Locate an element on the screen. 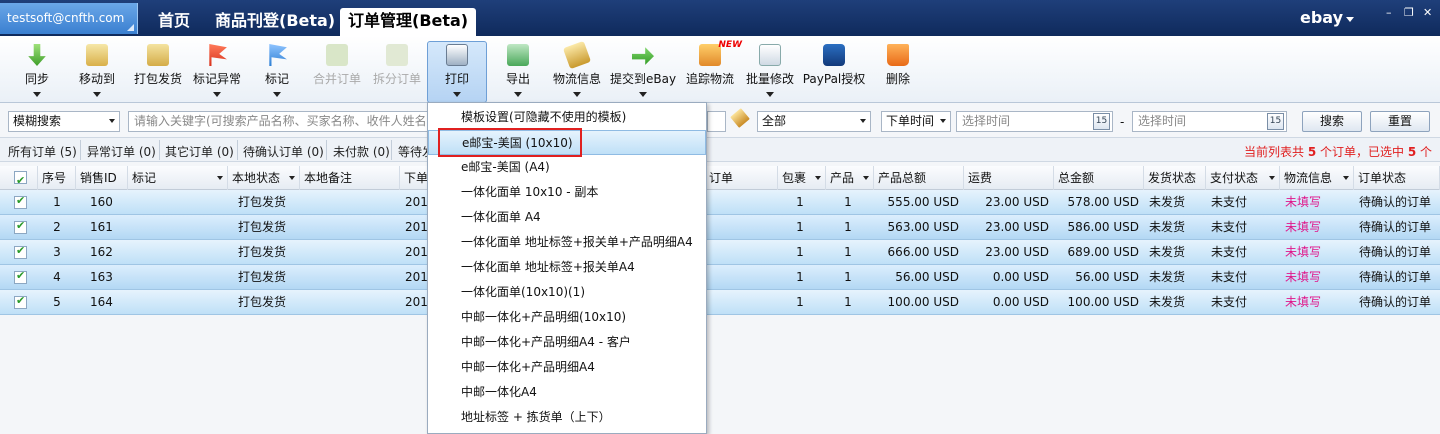 The width and height of the screenshot is (1440, 434). col-package: 包裹 is located at coordinates (802, 178).